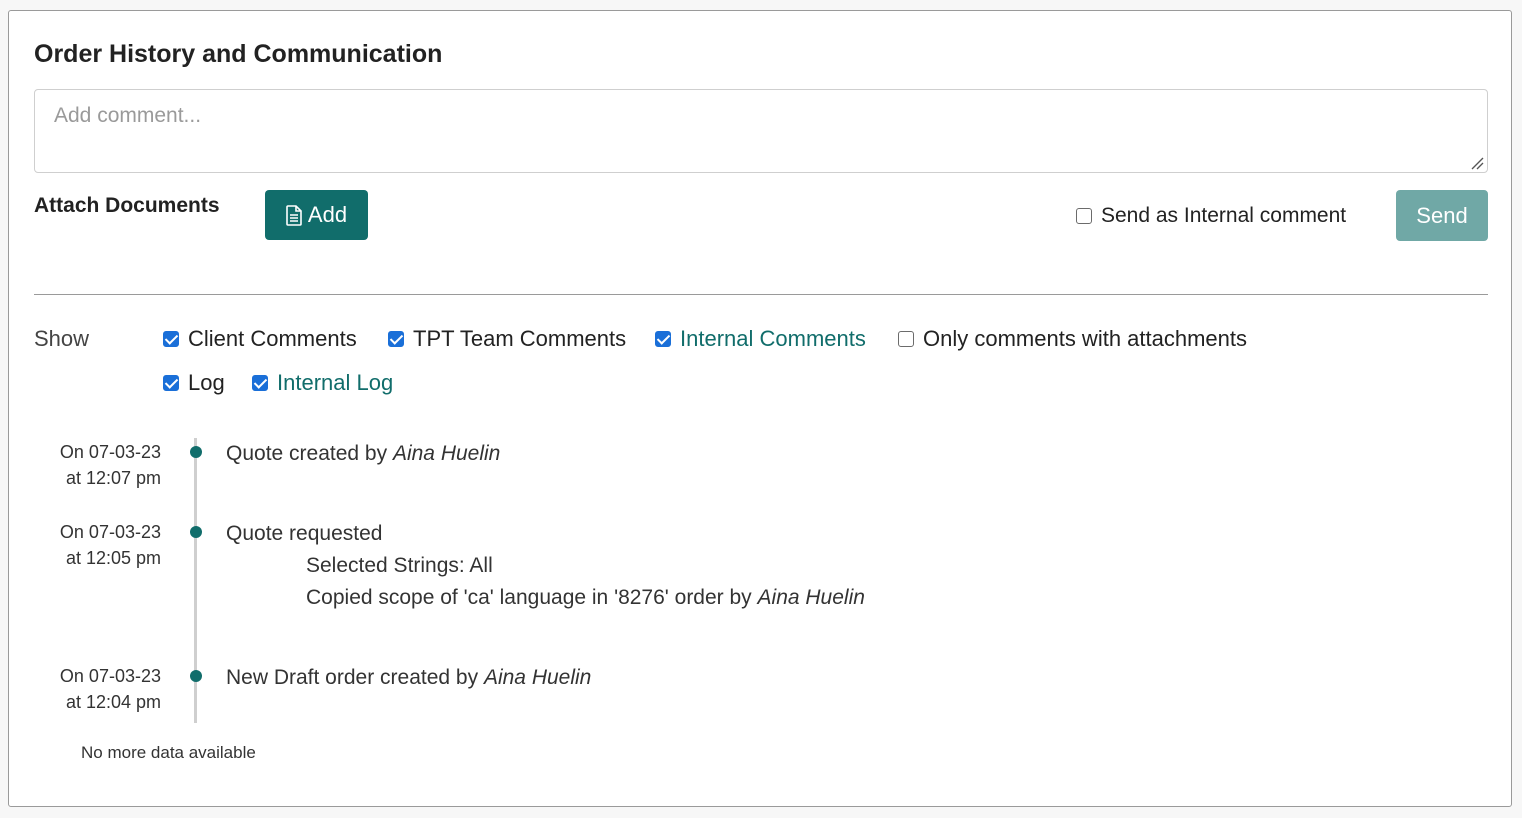  Describe the element at coordinates (113, 478) in the screenshot. I see `timeline-date-time: at 12:07 pm` at that location.